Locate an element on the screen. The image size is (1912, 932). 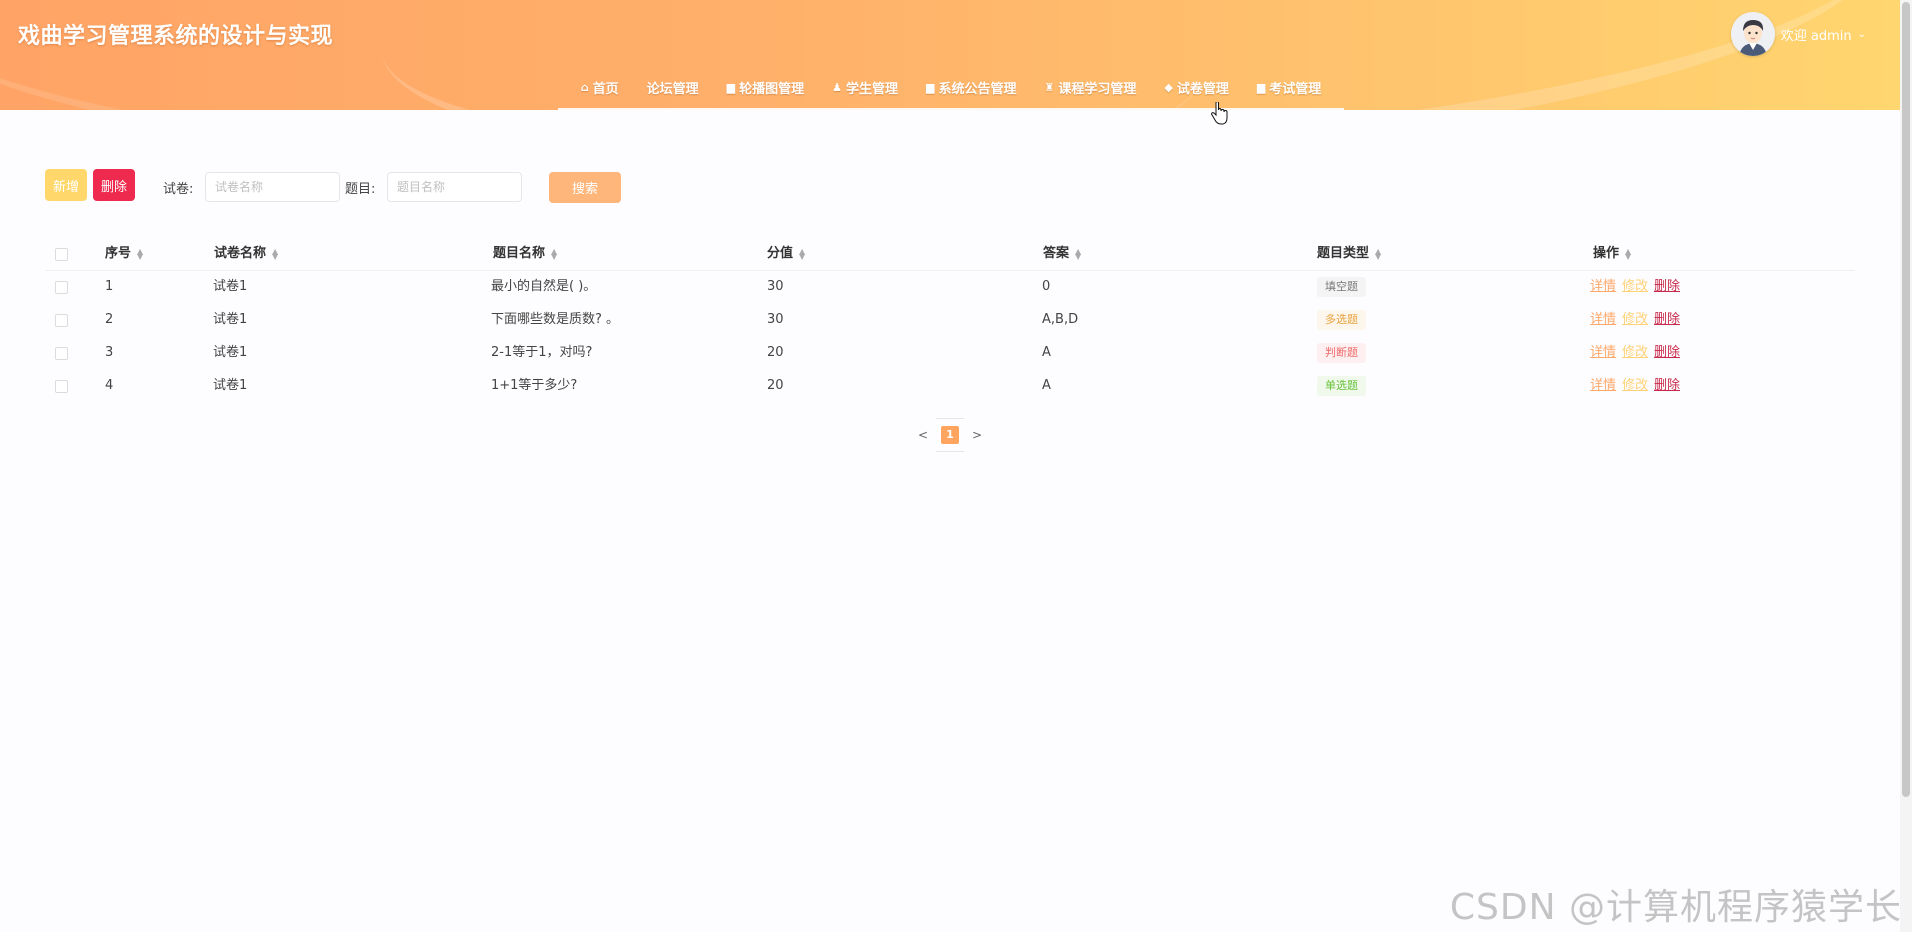
nav-item-notices: ▆ 系统公告管理 is located at coordinates (971, 84).